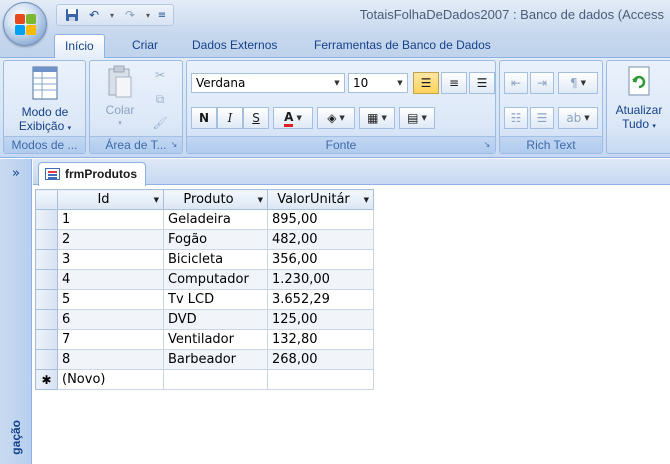  I want to click on cell-id: 3, so click(110, 259).